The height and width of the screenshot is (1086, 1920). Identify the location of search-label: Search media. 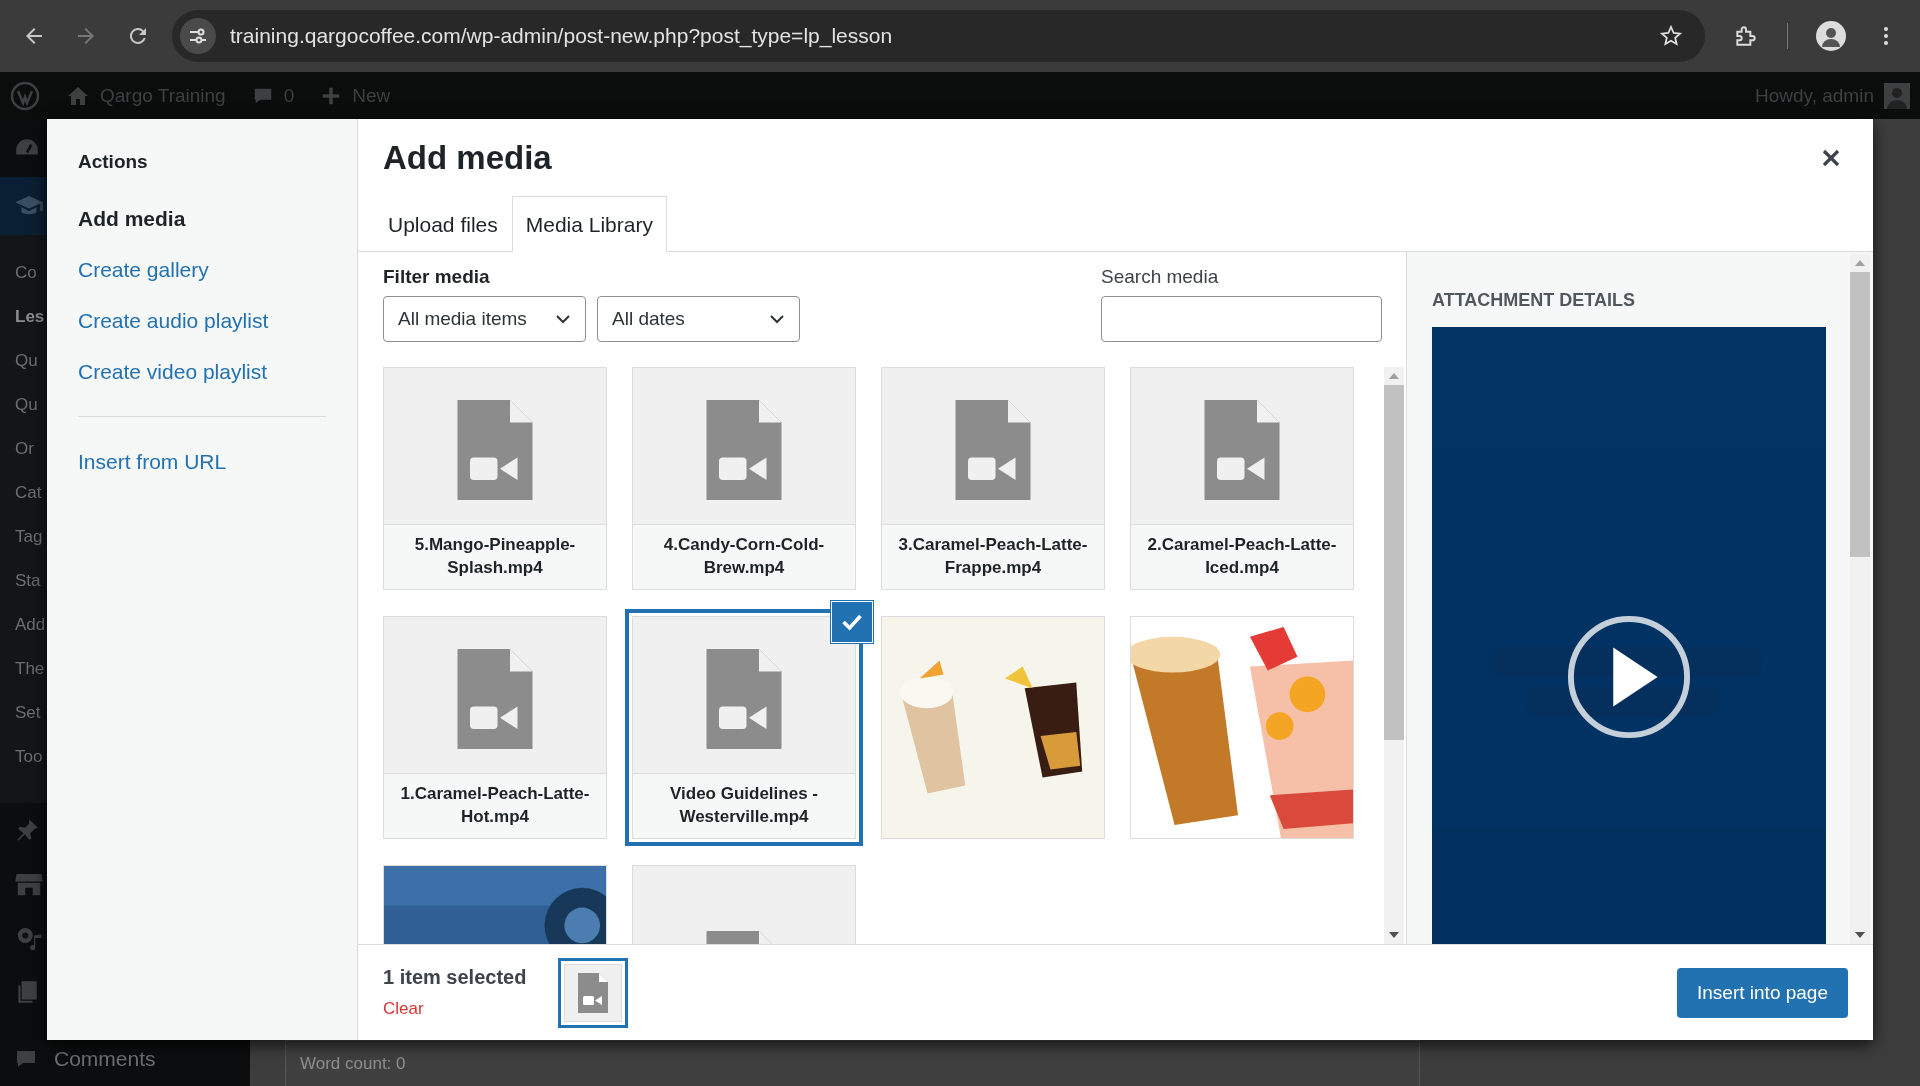
(1160, 277).